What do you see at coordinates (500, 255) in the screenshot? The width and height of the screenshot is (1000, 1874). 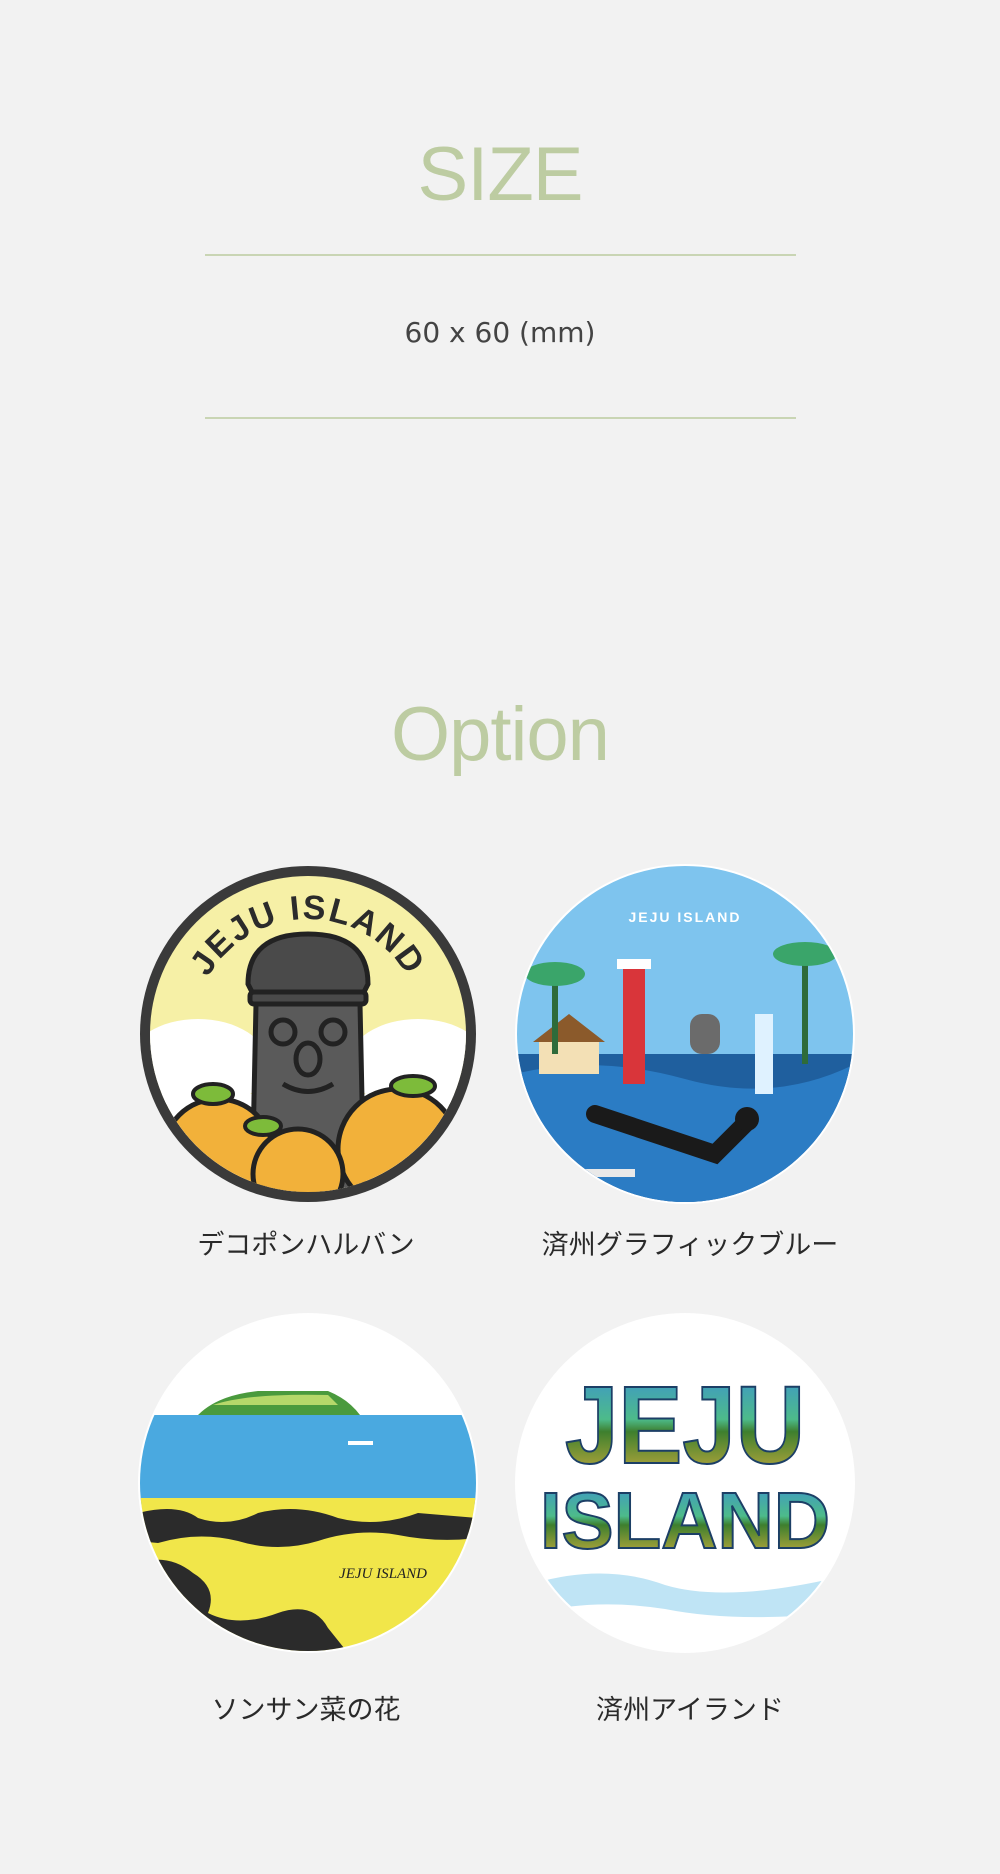 I see `size-divider-top` at bounding box center [500, 255].